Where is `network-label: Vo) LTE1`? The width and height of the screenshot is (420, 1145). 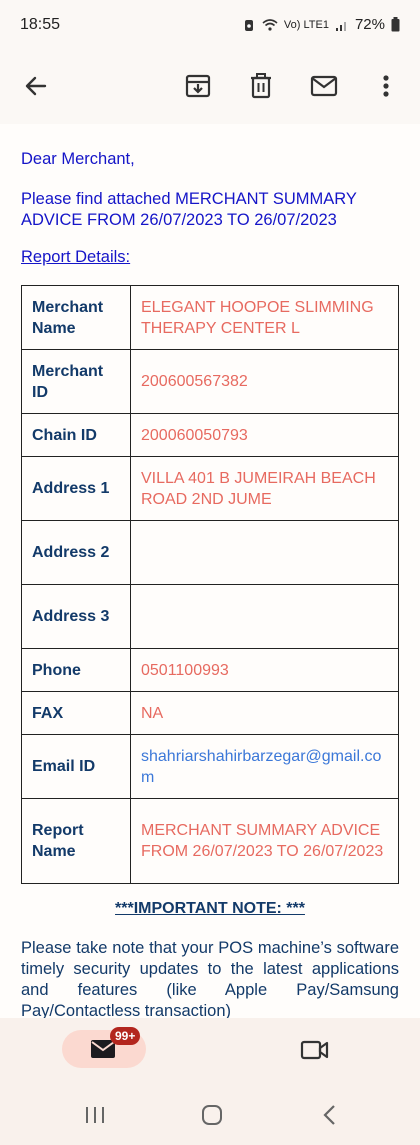 network-label: Vo) LTE1 is located at coordinates (306, 24).